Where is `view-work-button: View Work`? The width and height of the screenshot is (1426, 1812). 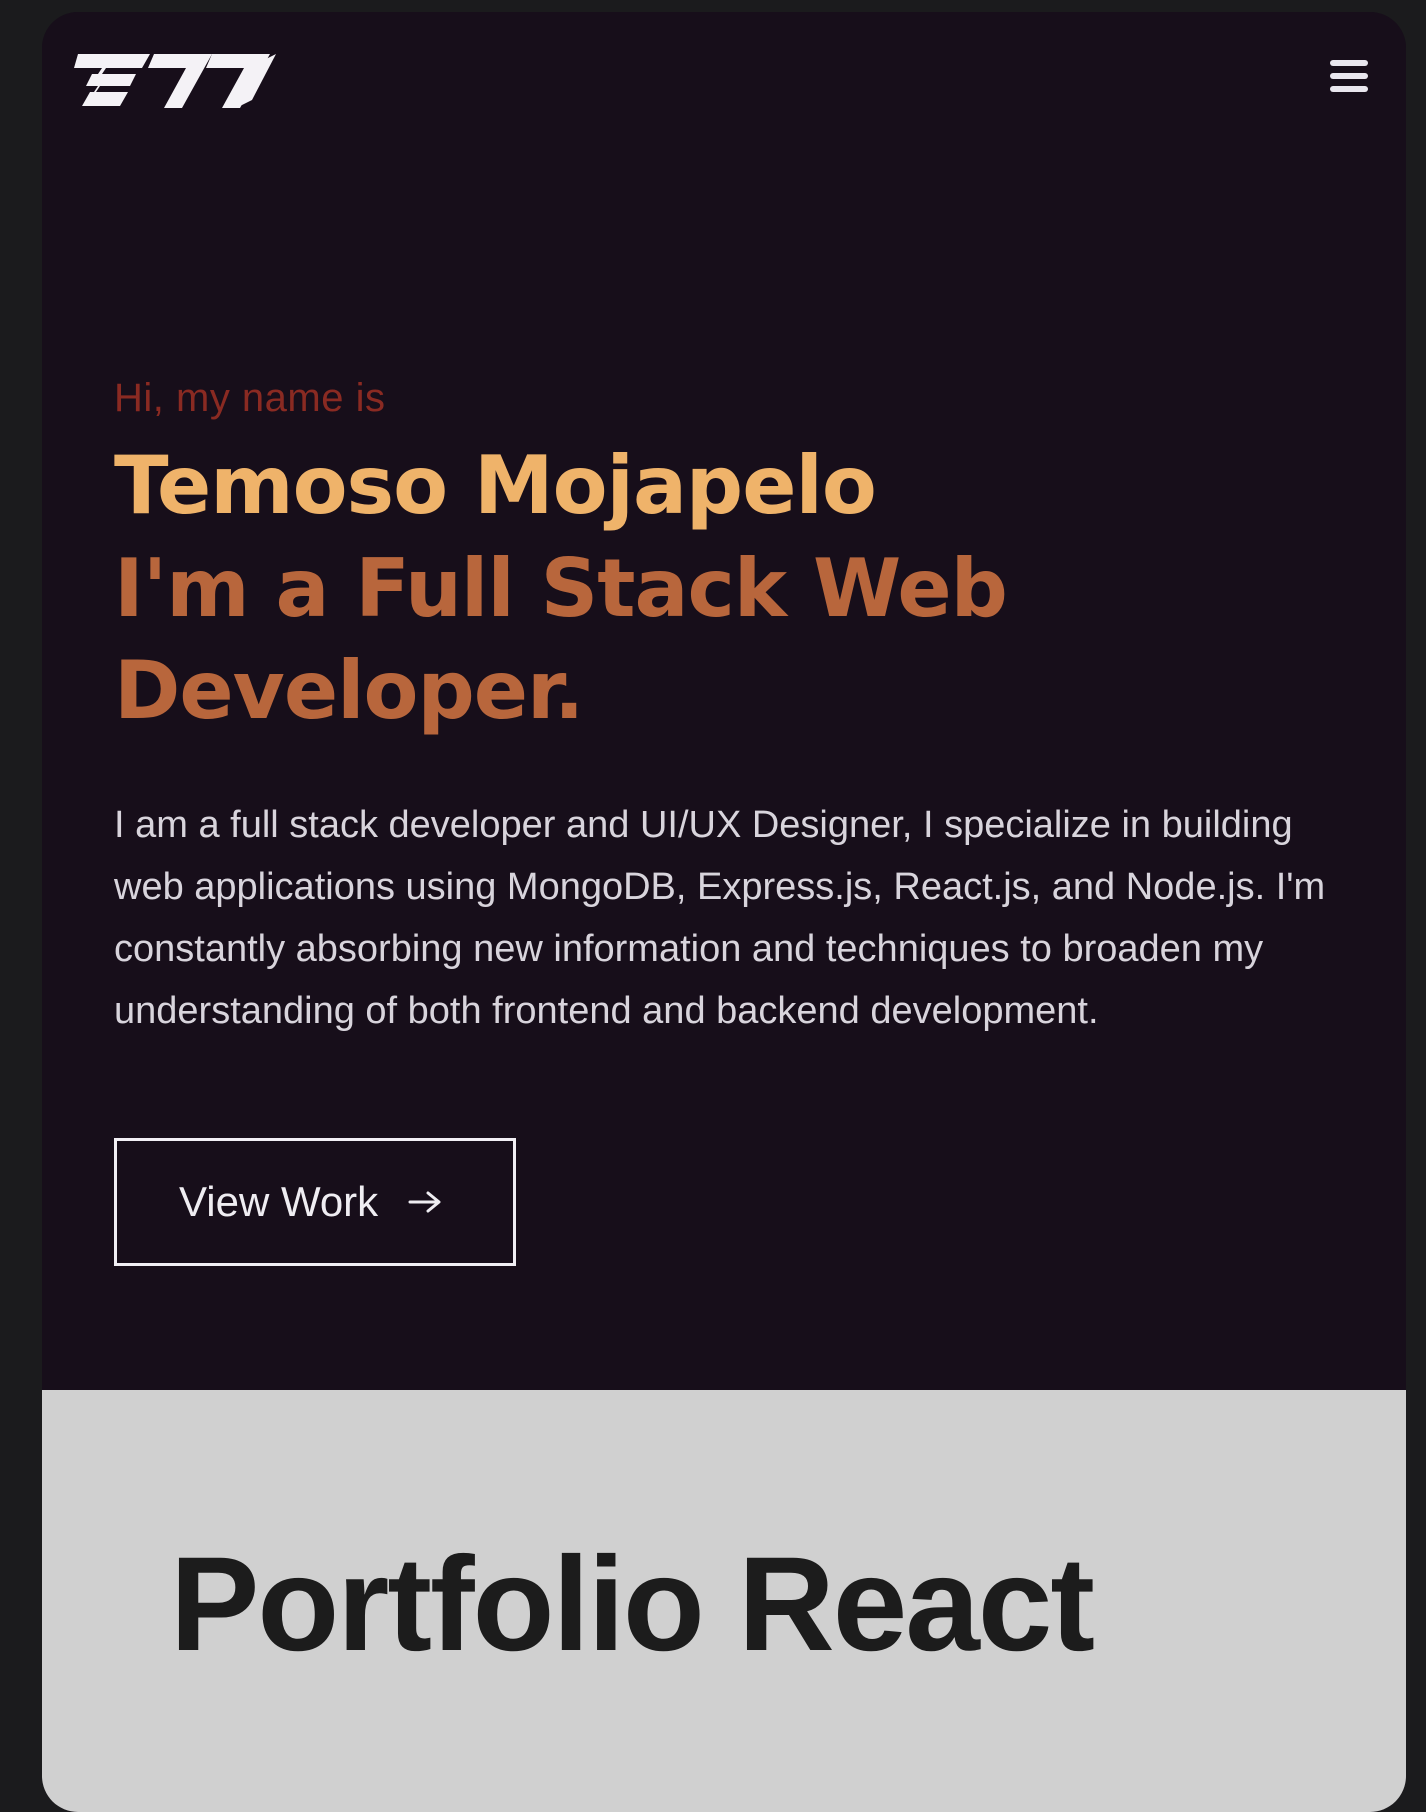 view-work-button: View Work is located at coordinates (315, 1202).